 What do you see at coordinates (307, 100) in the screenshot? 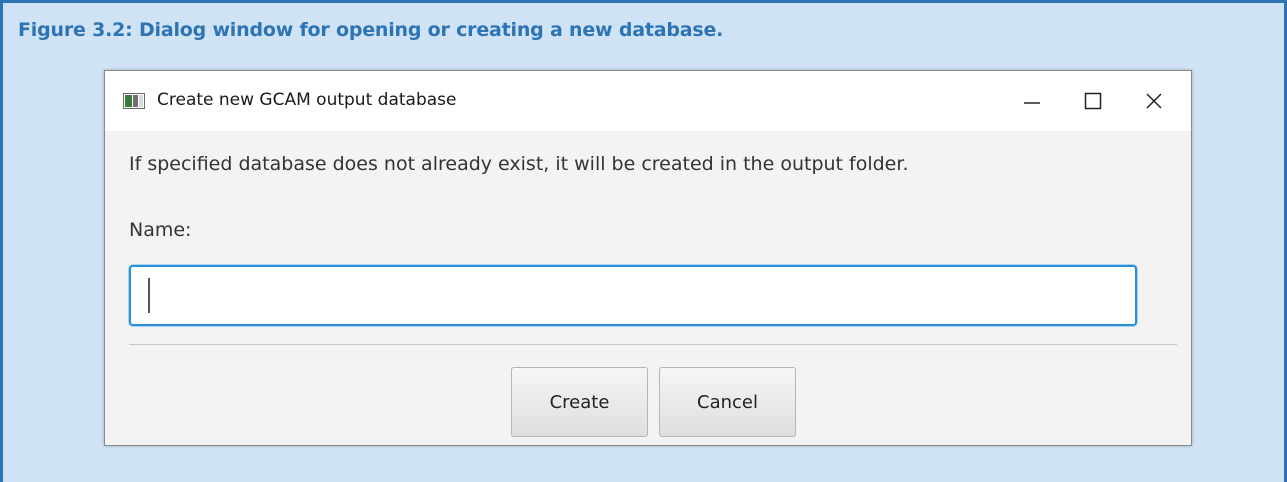
I see `dialog-title: Create new GCAM output database` at bounding box center [307, 100].